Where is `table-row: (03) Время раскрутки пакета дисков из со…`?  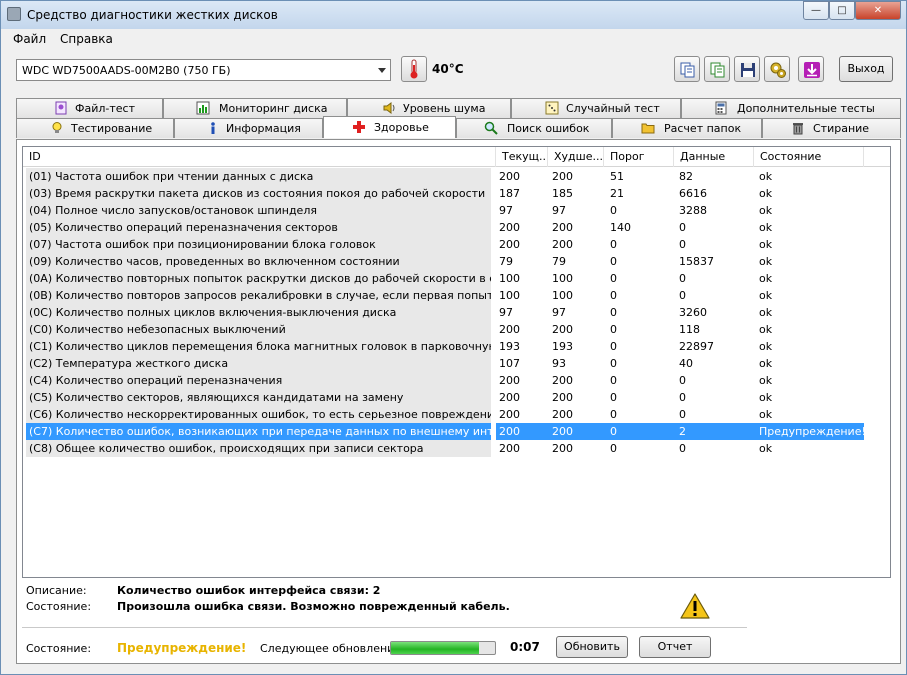
table-row: (03) Время раскрутки пакета дисков из со… is located at coordinates (456, 193).